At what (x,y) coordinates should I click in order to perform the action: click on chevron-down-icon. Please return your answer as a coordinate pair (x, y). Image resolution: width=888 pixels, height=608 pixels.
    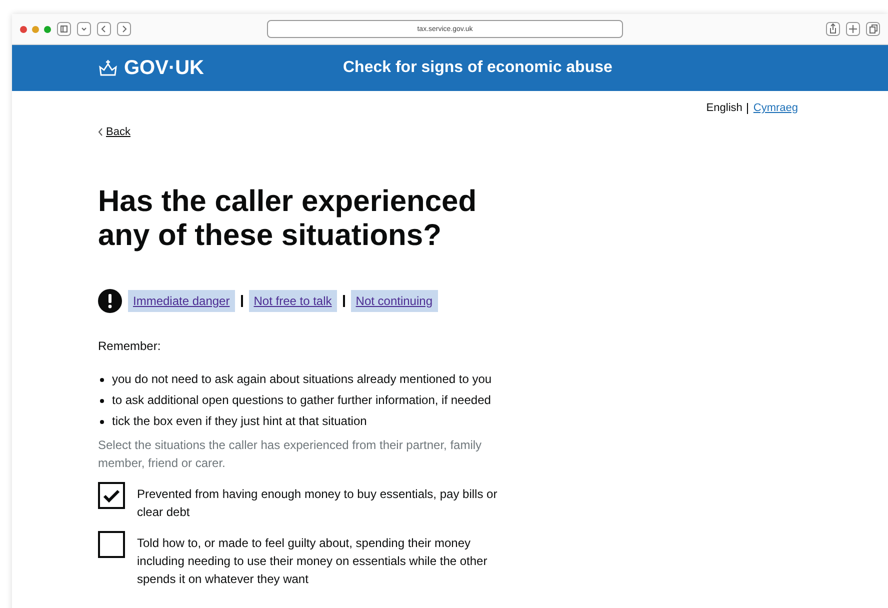
    Looking at the image, I should click on (84, 29).